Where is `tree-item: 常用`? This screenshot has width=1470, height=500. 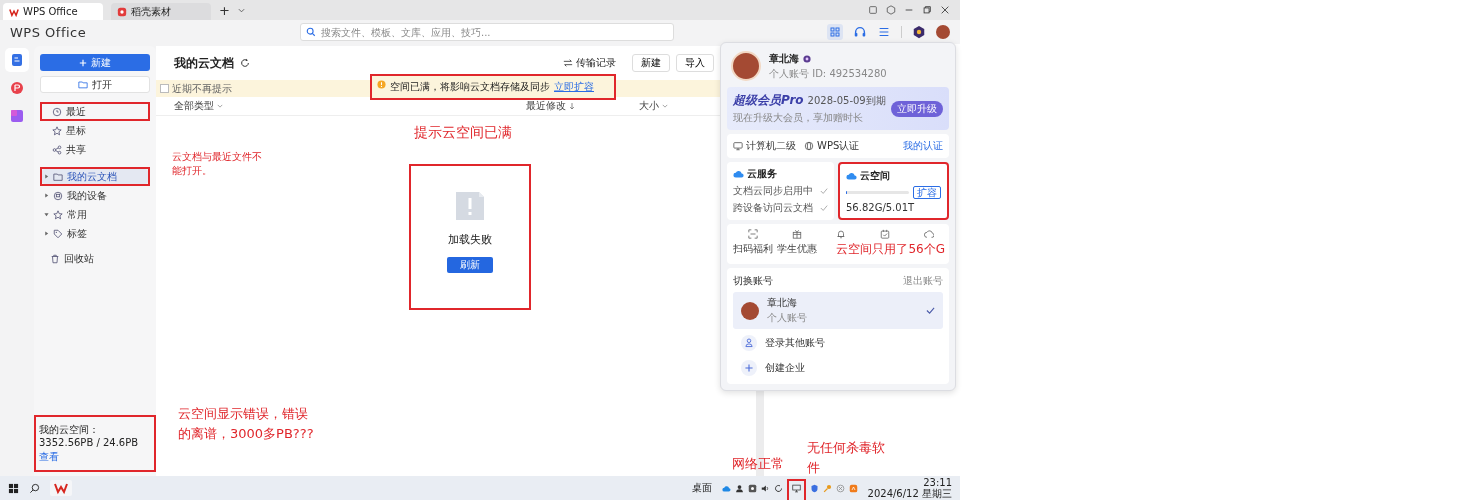 tree-item: 常用 is located at coordinates (95, 214).